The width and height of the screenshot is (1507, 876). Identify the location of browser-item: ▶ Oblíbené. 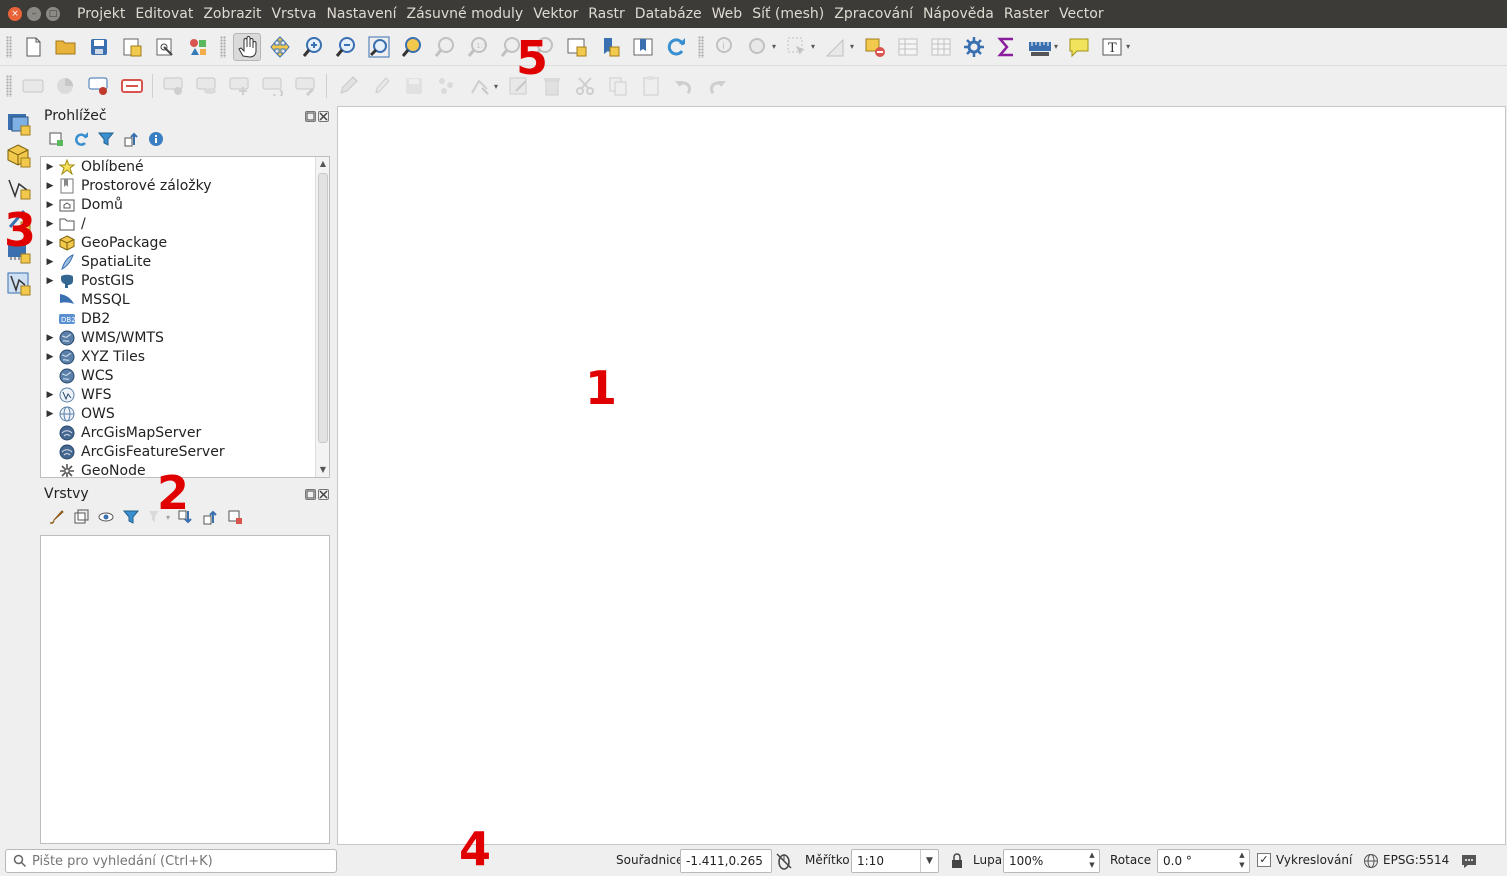
(185, 166).